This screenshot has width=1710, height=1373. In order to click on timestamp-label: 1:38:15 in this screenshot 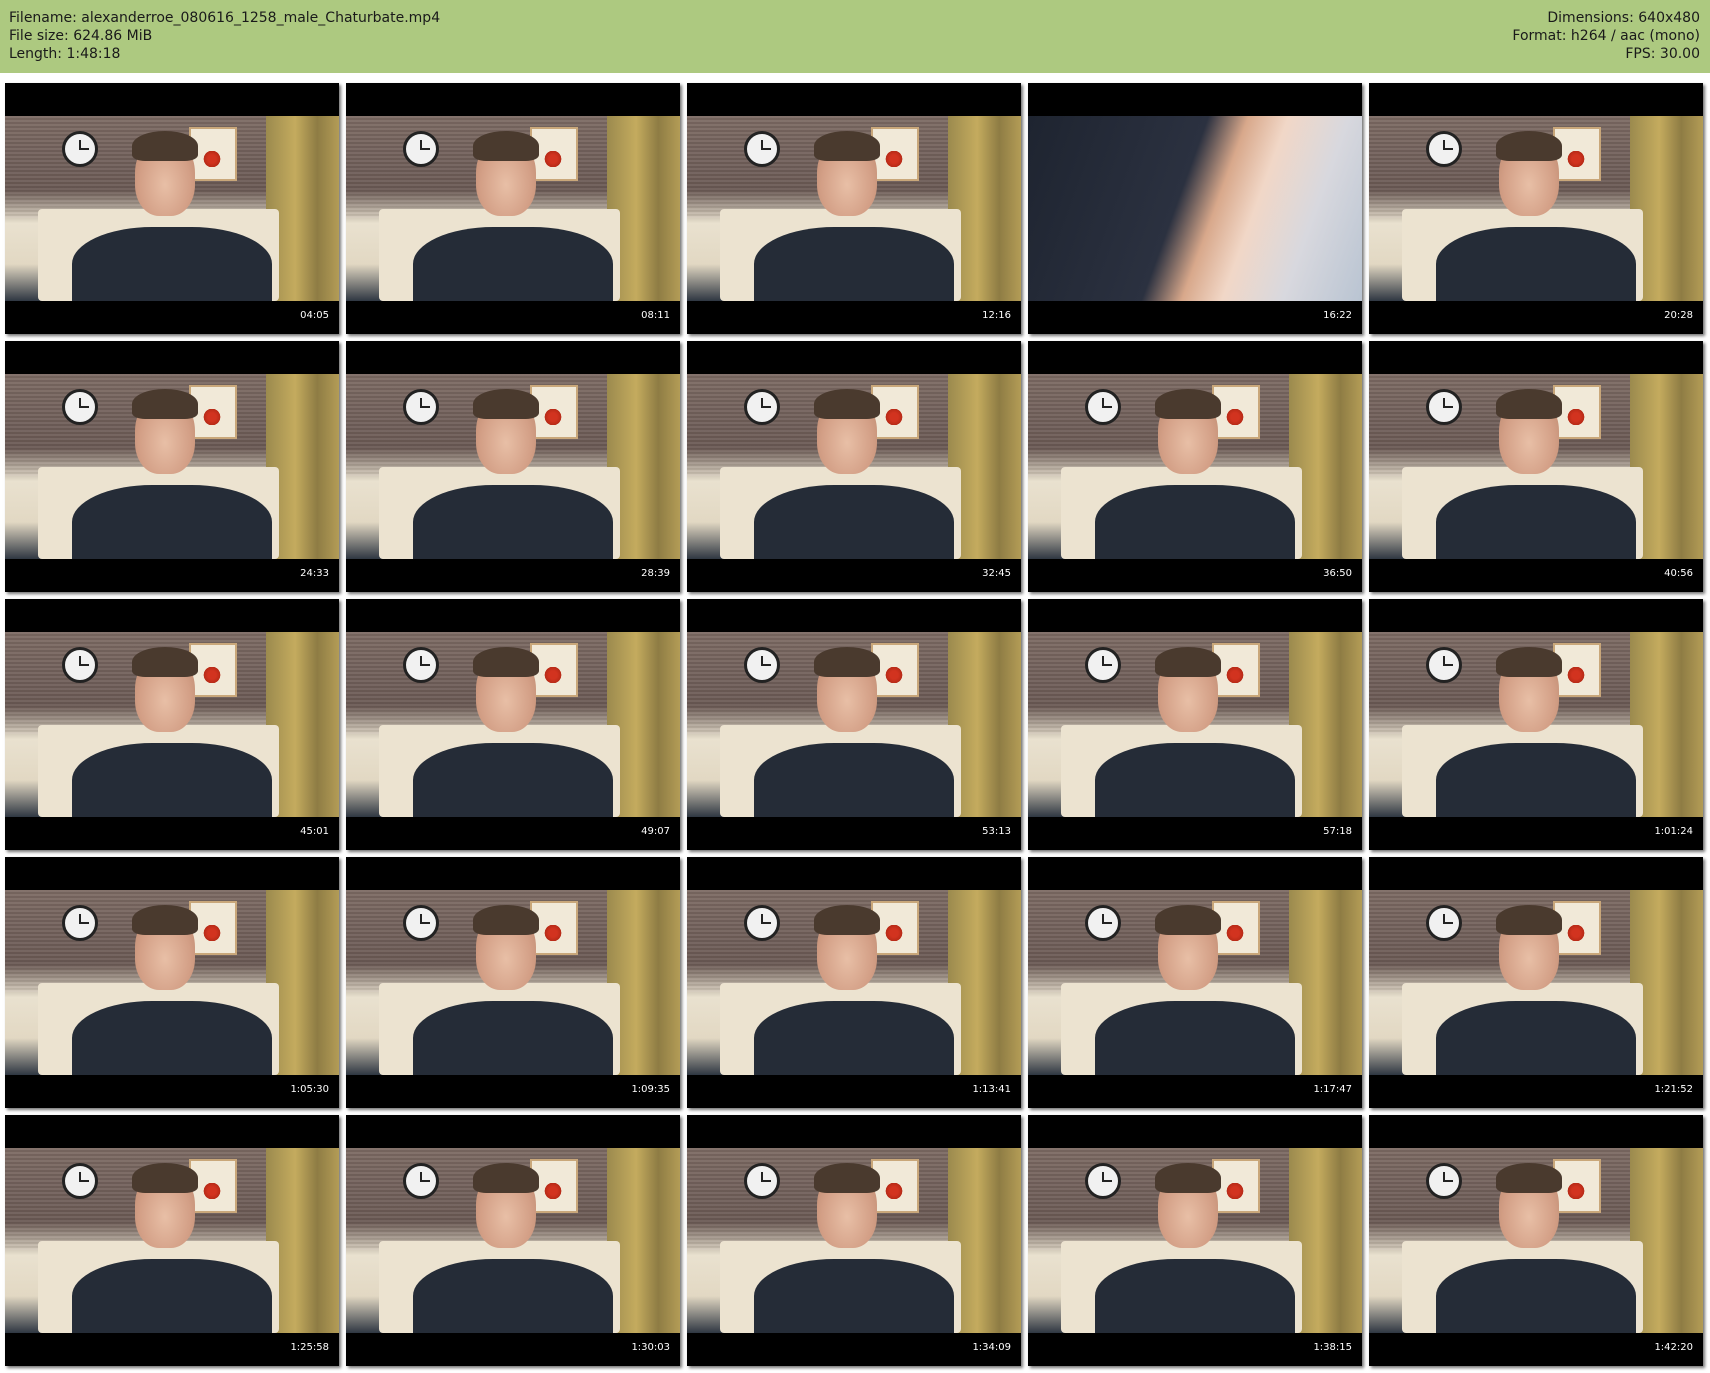, I will do `click(1332, 1347)`.